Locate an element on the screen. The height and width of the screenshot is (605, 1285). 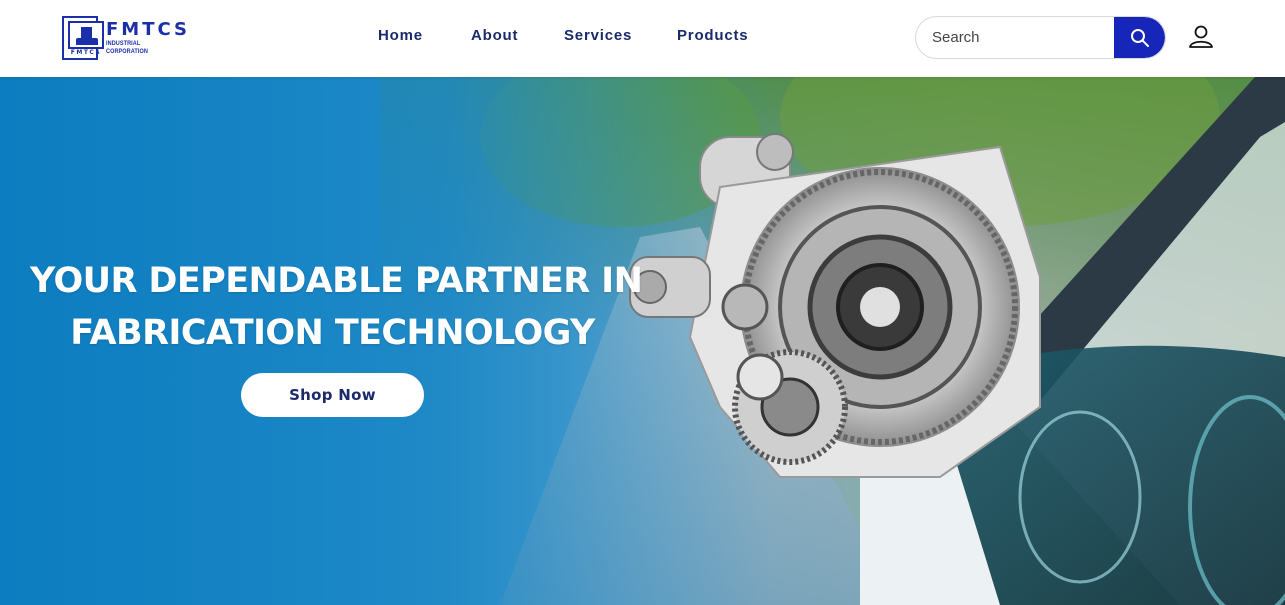
logo-mark: FMTCS is located at coordinates (83, 37).